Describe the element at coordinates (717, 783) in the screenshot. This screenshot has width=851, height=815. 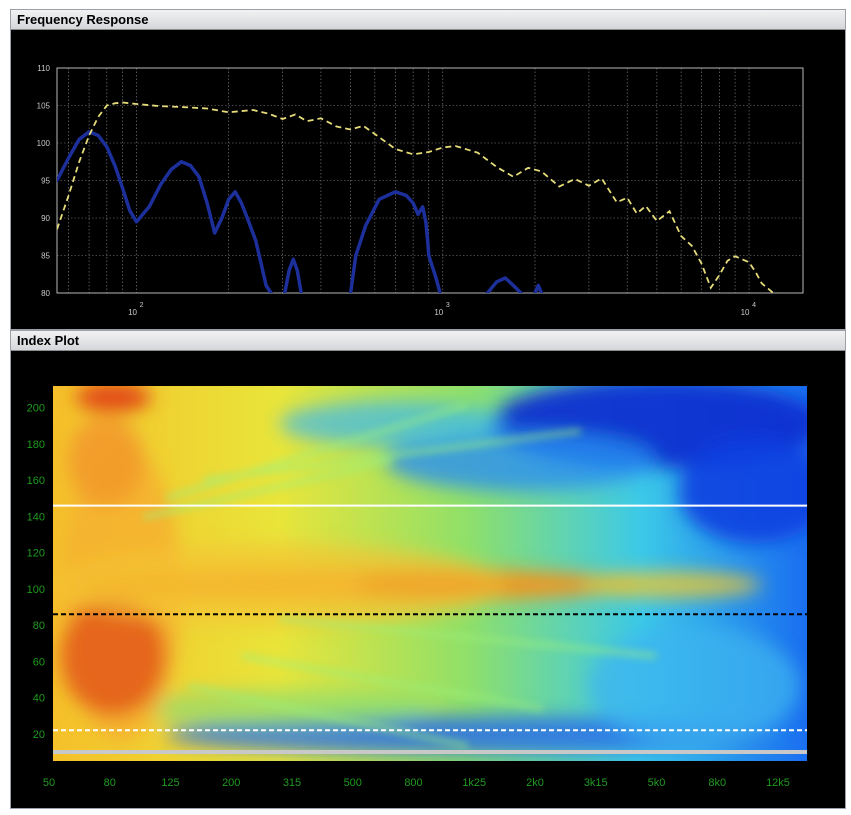
I see `ip-x-tick-label: 8k0` at that location.